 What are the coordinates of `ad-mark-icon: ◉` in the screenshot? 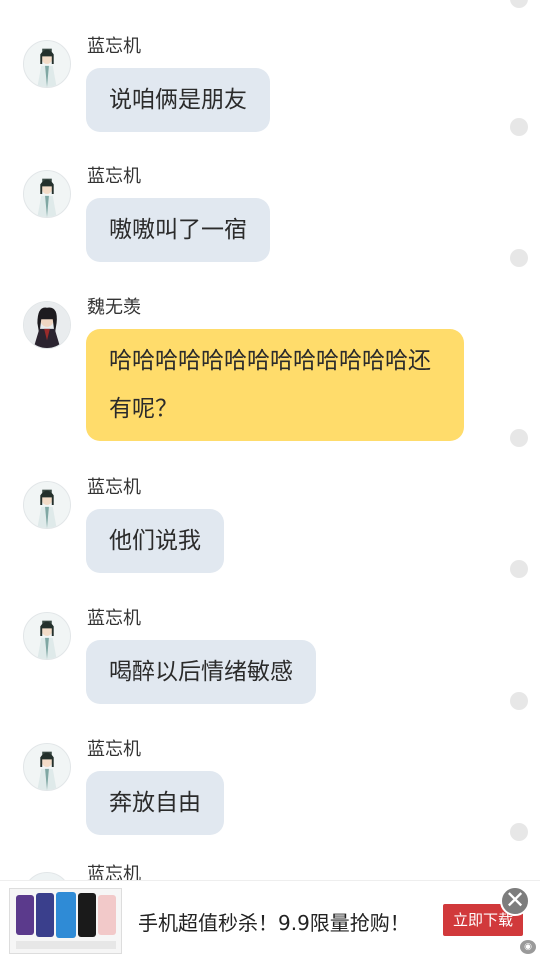 It's located at (528, 947).